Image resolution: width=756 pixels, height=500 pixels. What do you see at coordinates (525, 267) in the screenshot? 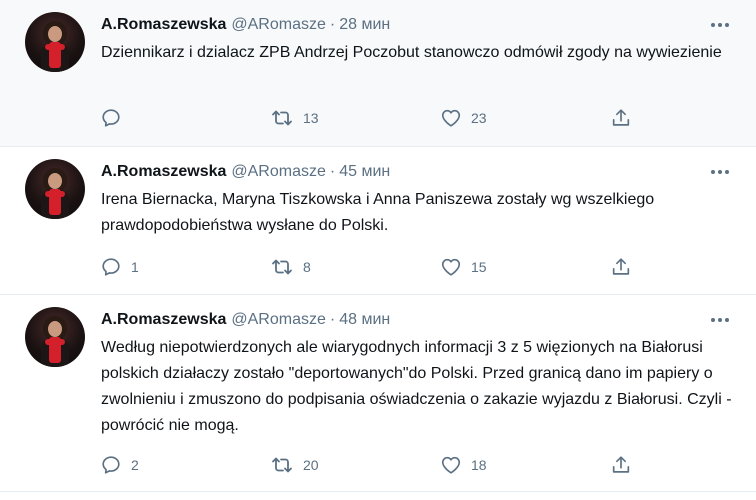
I see `like-button: 15` at bounding box center [525, 267].